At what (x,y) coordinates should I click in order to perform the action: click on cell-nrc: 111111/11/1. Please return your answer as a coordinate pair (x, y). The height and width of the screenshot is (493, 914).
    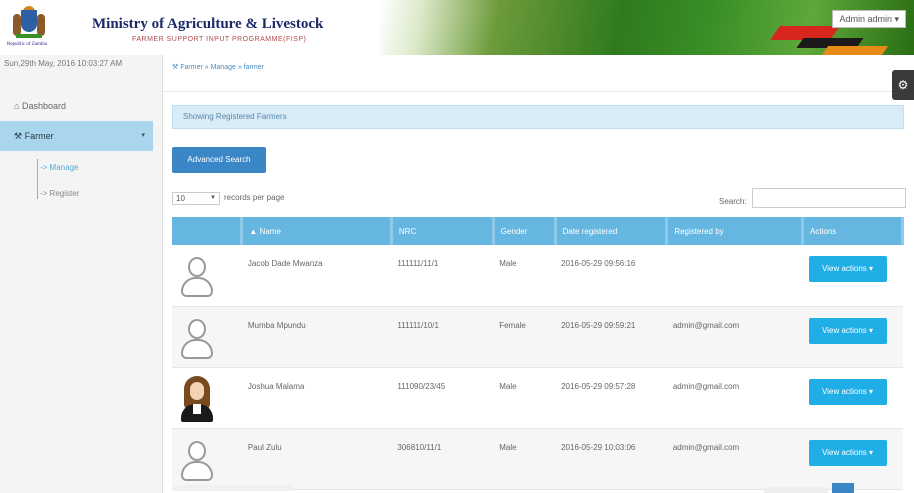
    Looking at the image, I should click on (442, 276).